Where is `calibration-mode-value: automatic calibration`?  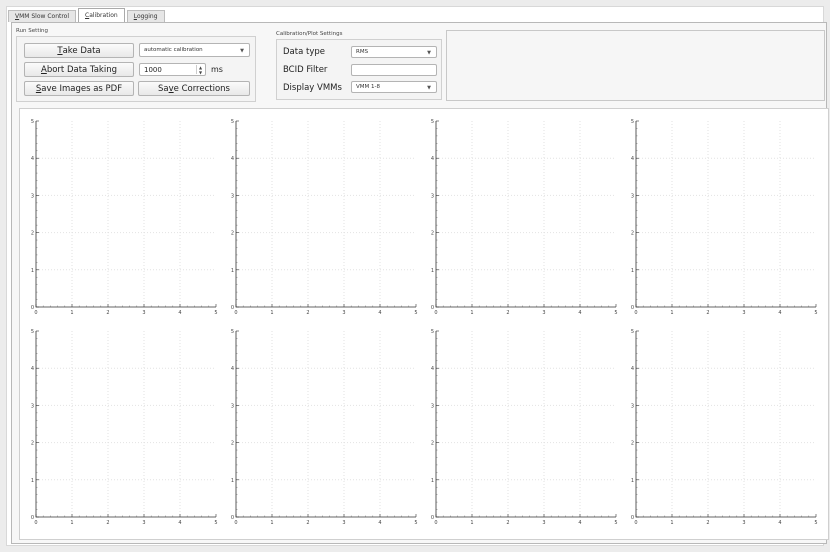 calibration-mode-value: automatic calibration is located at coordinates (173, 50).